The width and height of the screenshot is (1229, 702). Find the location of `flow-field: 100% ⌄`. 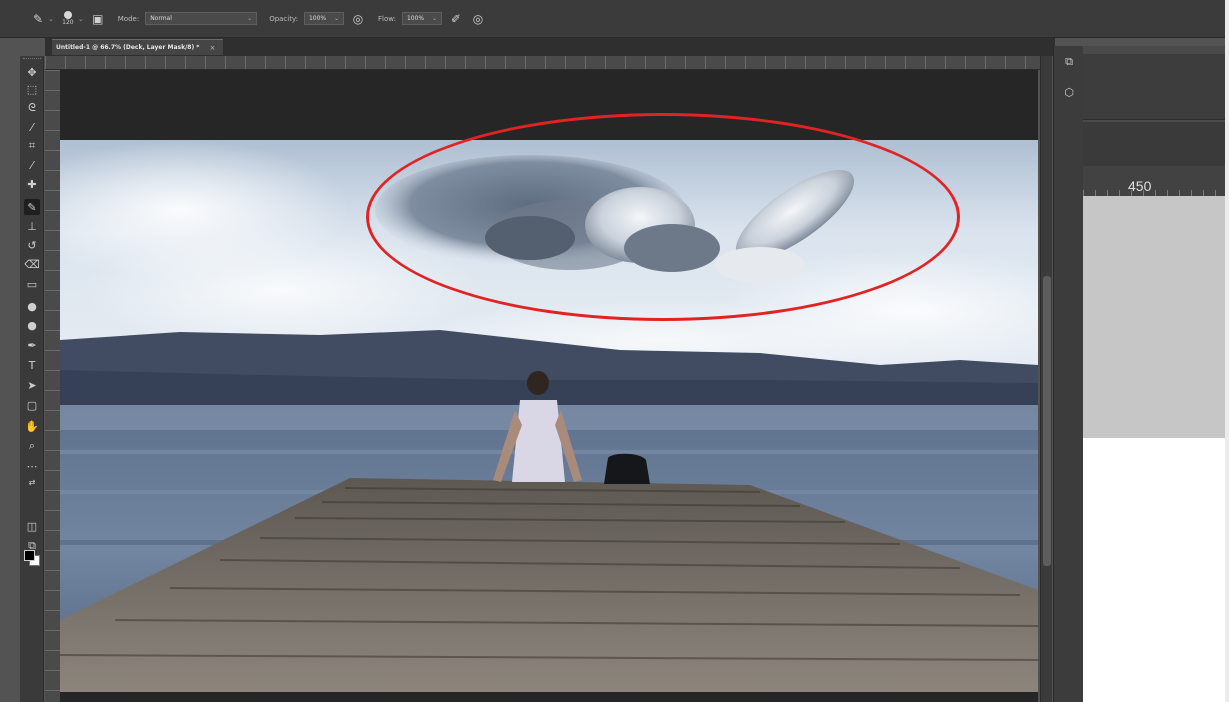

flow-field: 100% ⌄ is located at coordinates (421, 18).